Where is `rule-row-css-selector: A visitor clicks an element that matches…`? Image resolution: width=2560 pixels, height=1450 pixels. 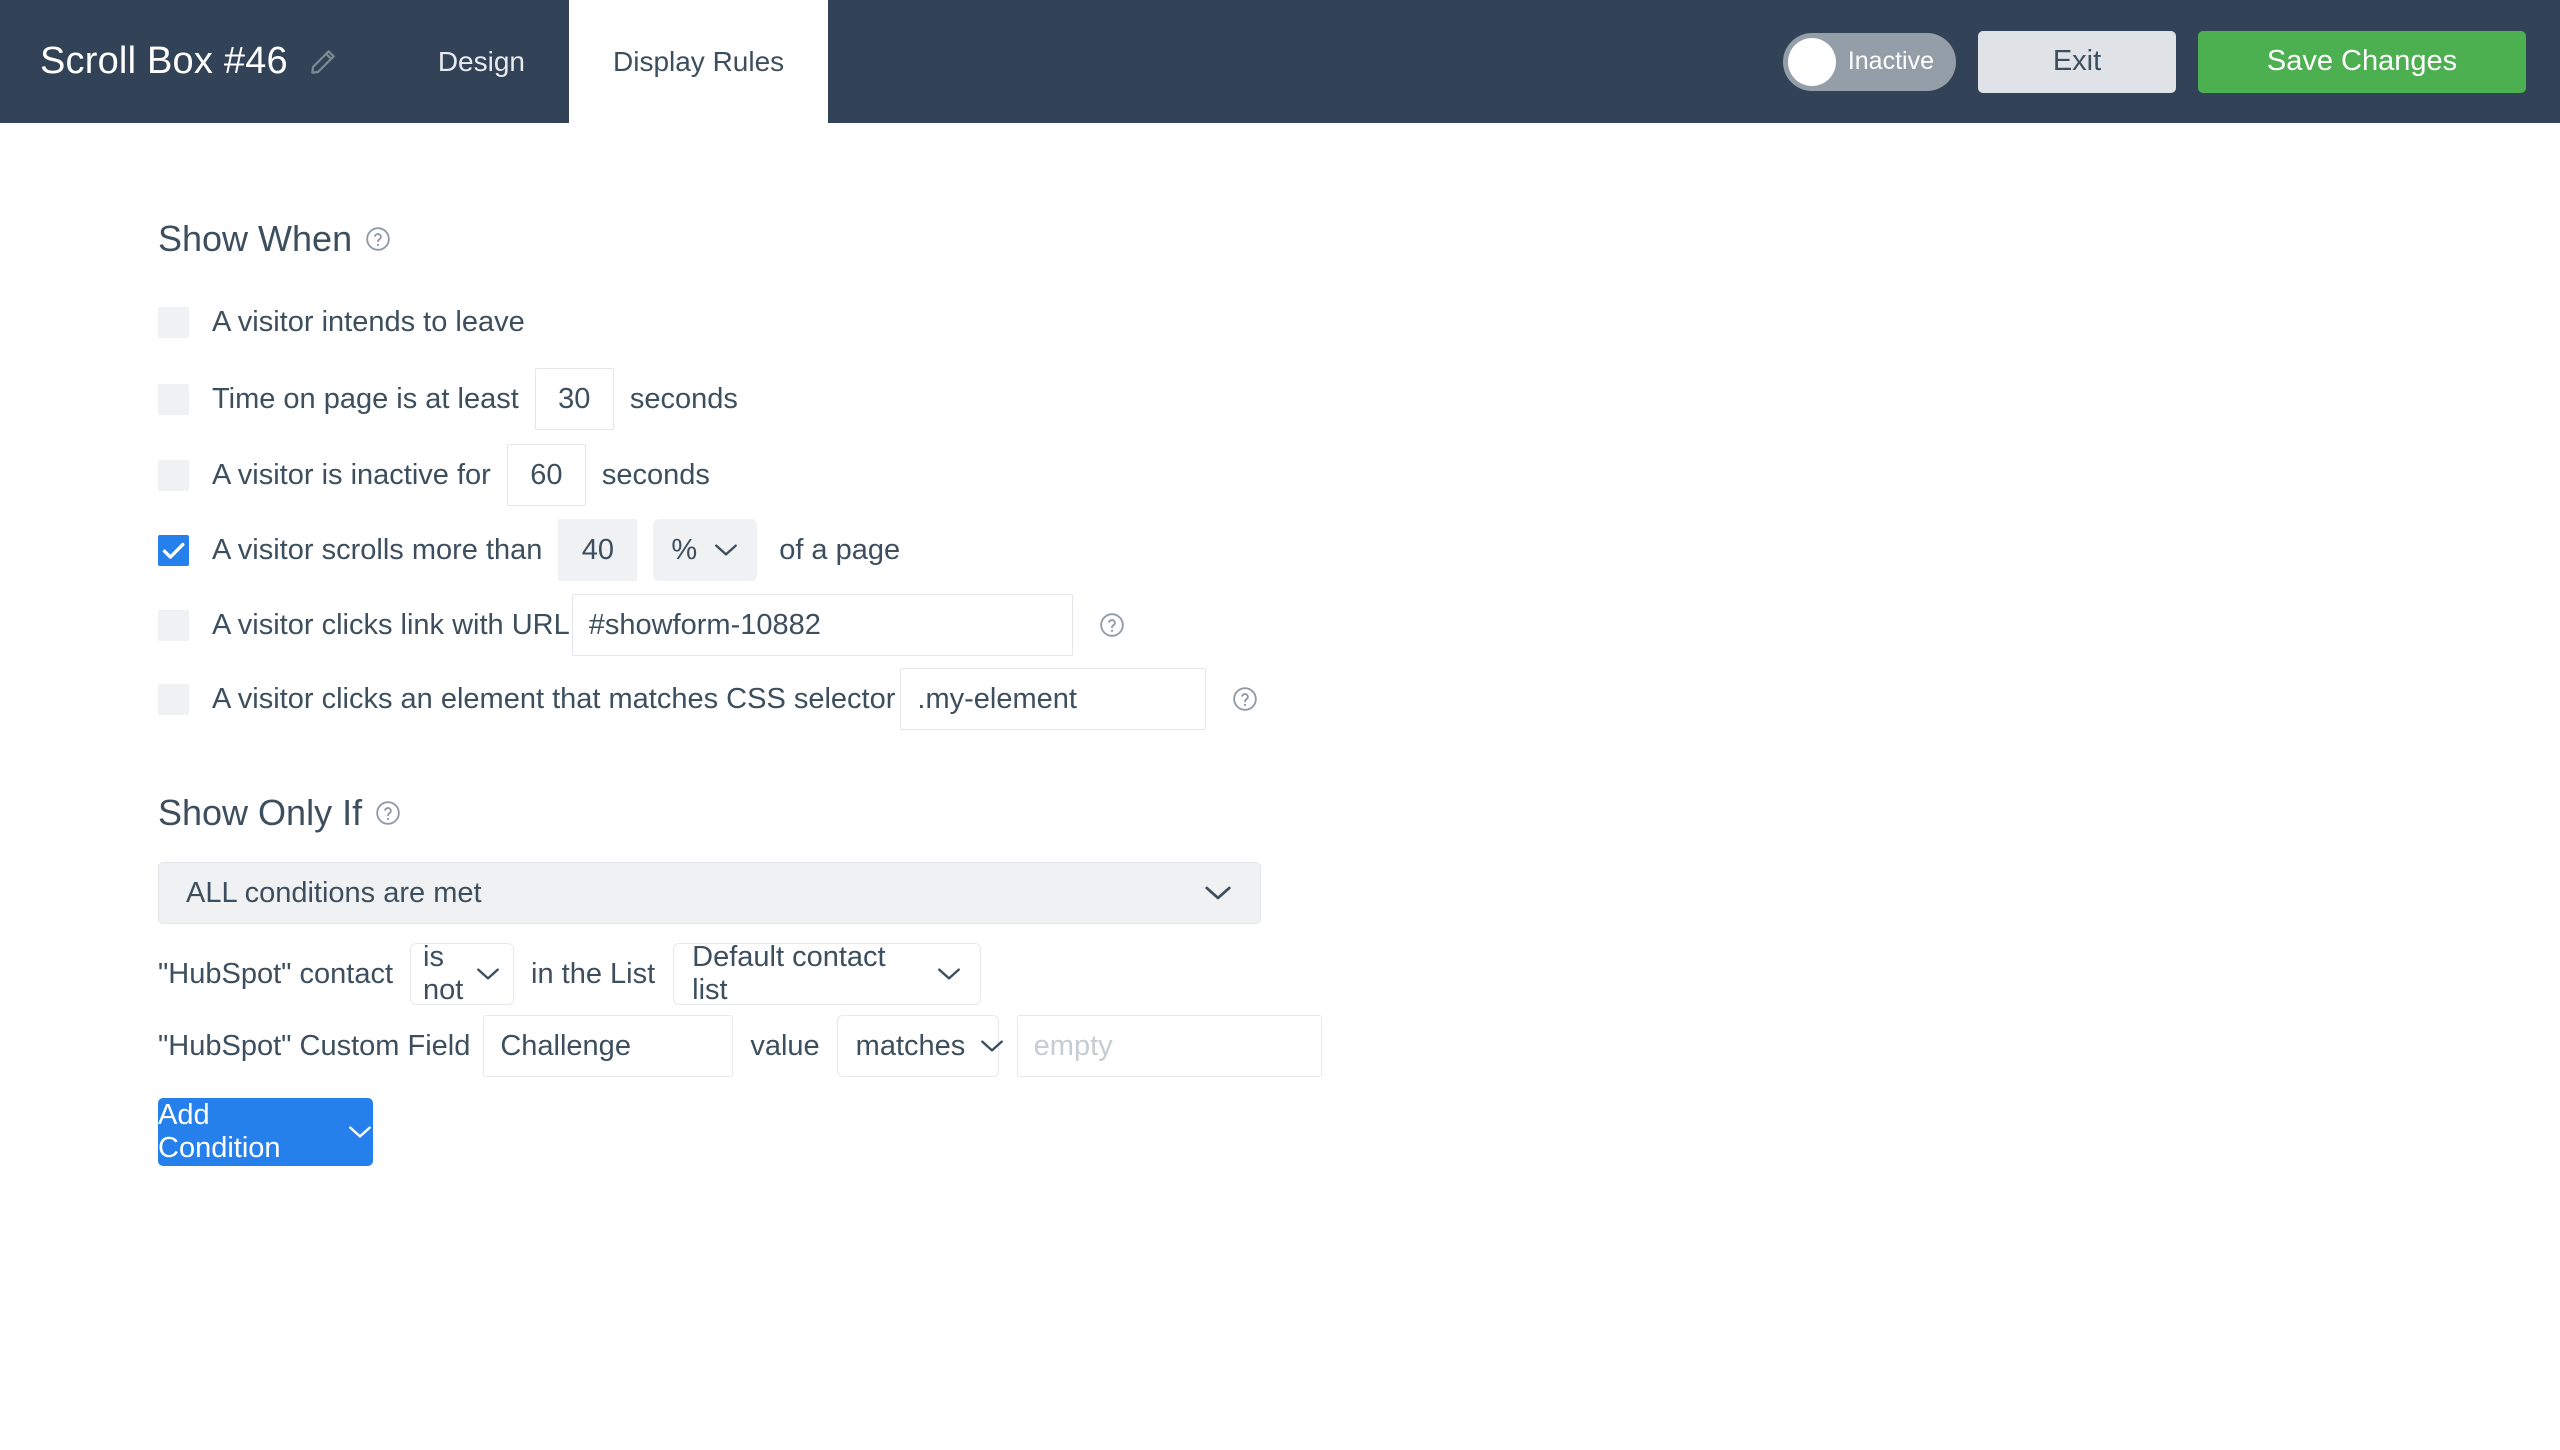 rule-row-css-selector: A visitor clicks an element that matches… is located at coordinates (1359, 699).